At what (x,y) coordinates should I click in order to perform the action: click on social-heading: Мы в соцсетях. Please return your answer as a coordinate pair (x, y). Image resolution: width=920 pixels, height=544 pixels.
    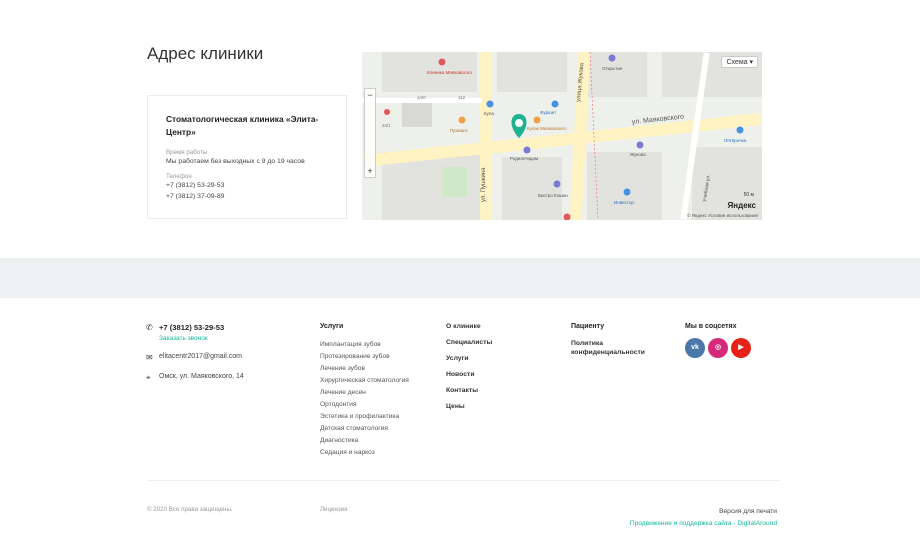
    Looking at the image, I should click on (711, 326).